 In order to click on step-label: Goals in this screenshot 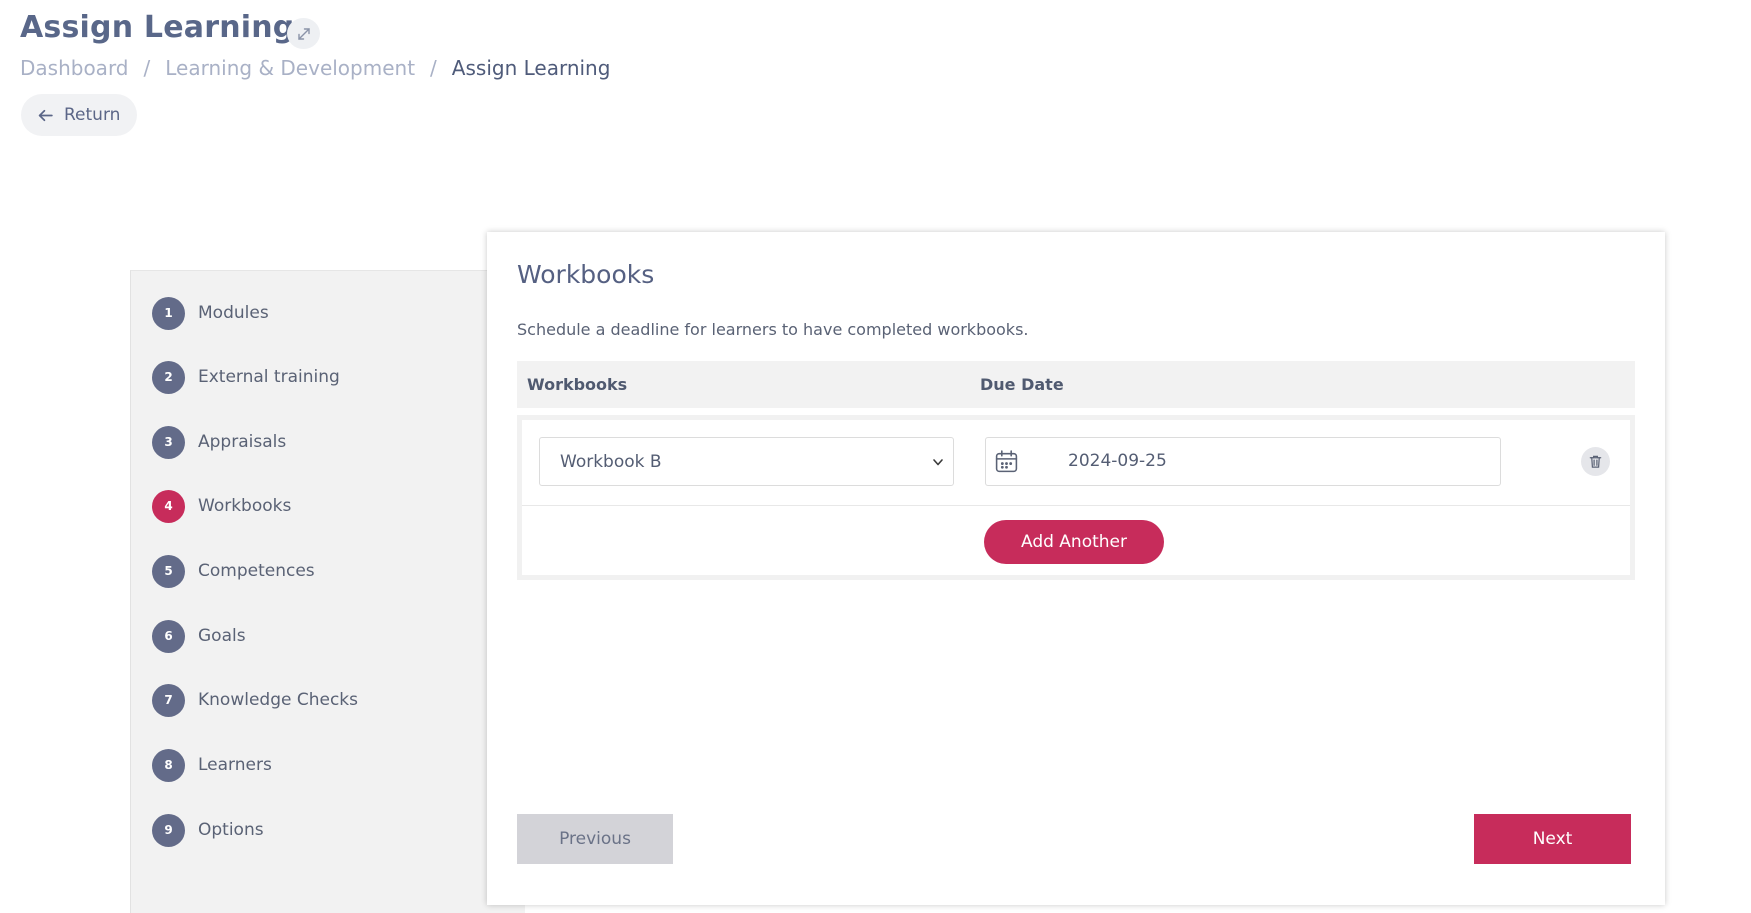, I will do `click(222, 636)`.